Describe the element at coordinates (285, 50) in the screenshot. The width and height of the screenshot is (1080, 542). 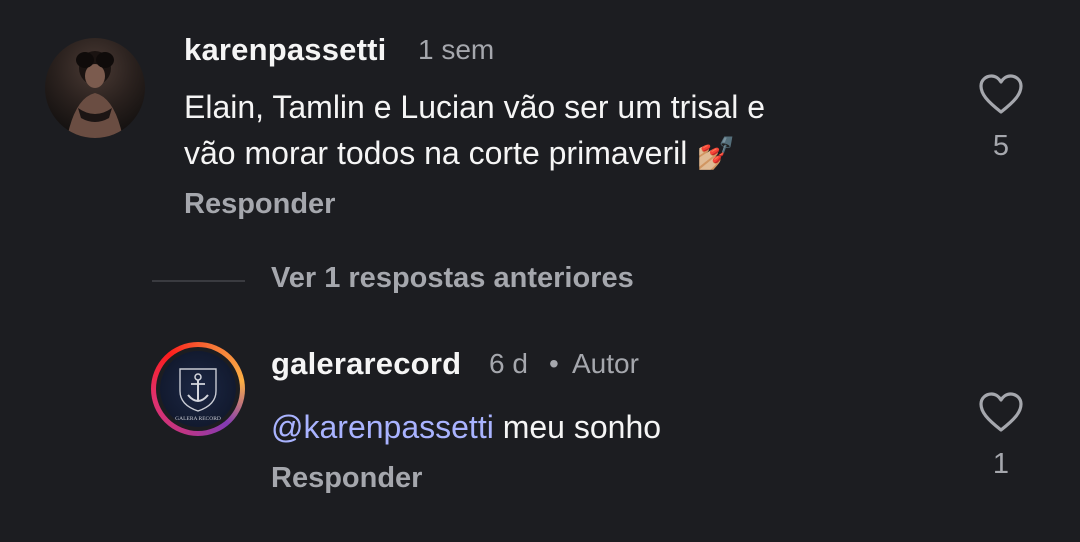
I see `comment-username: karenpassetti` at that location.